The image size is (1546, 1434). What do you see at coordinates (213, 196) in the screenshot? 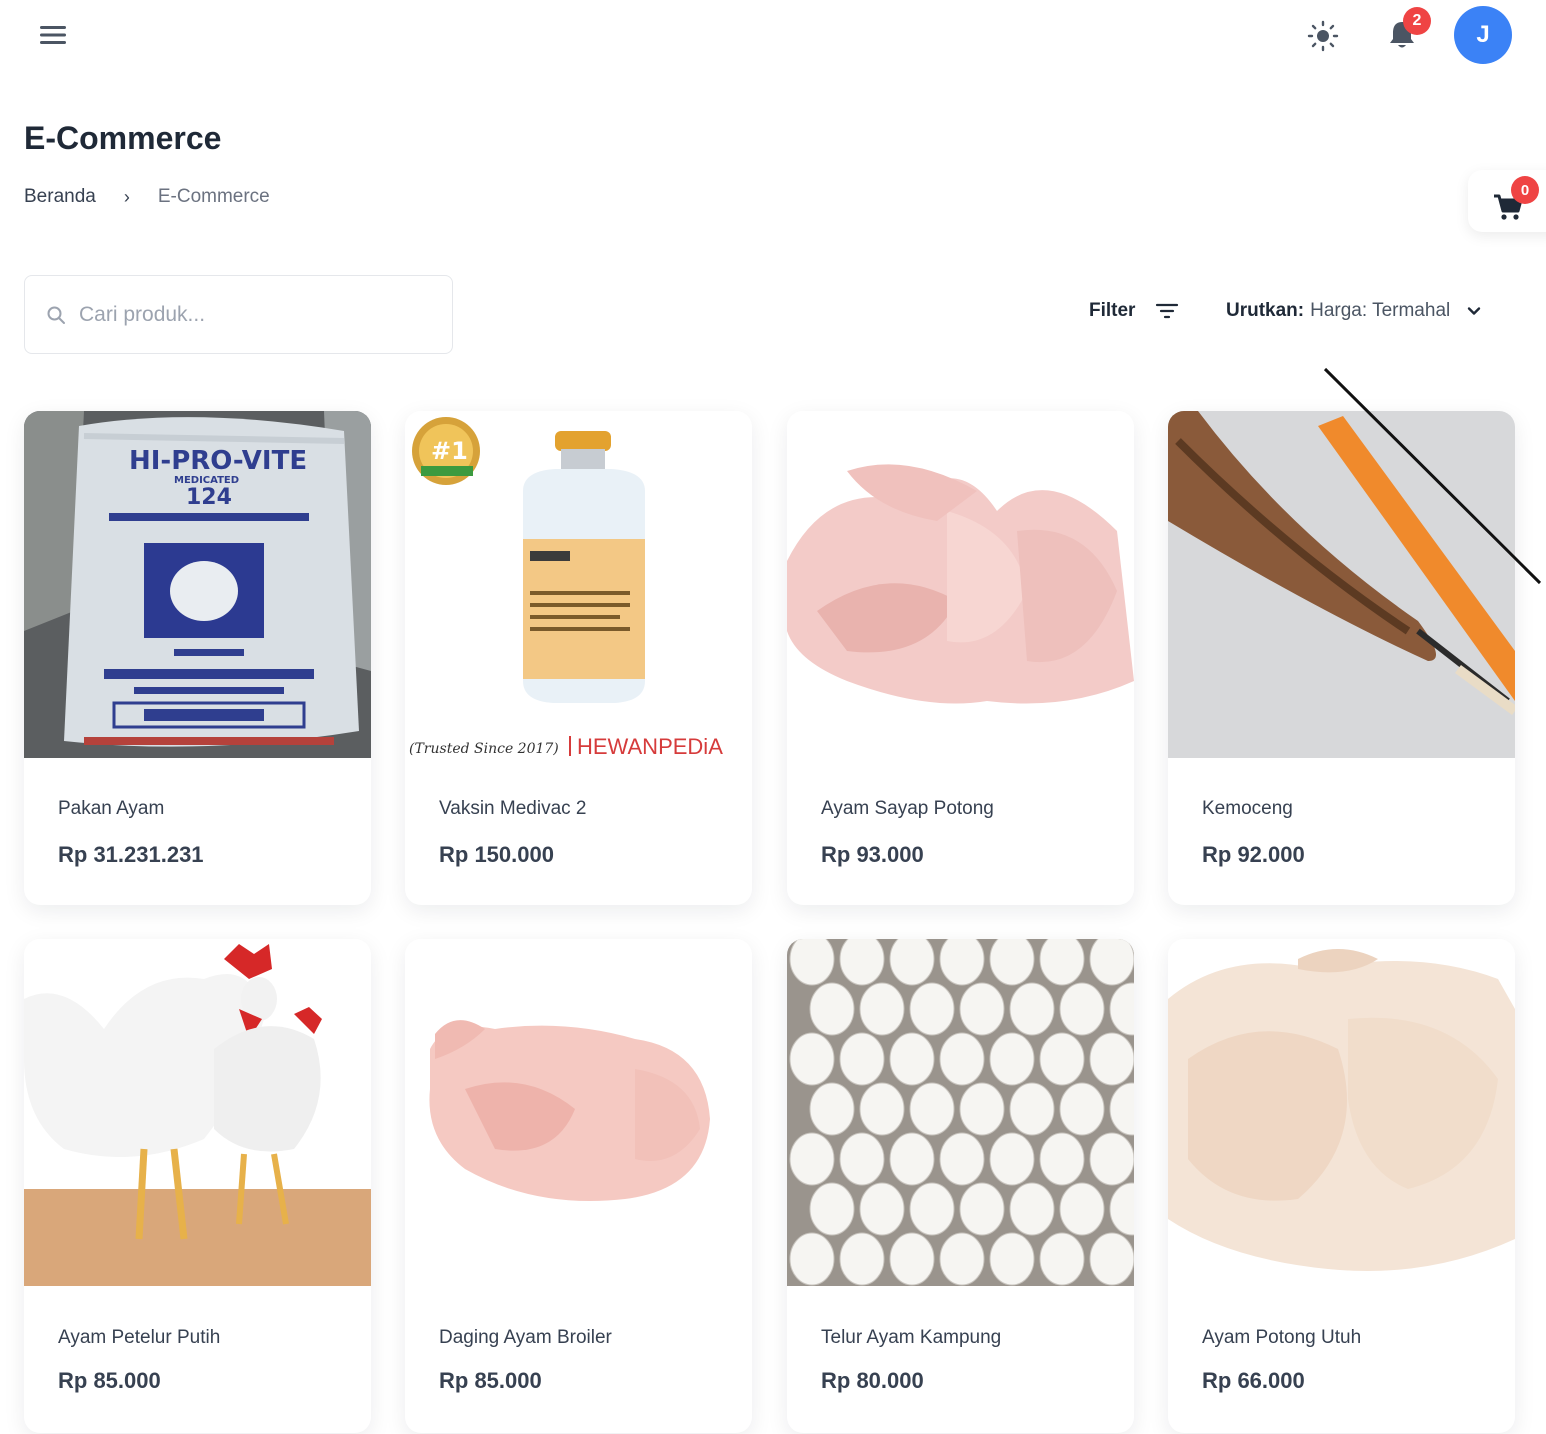
I see `breadcrumb-current: E-Commerce` at bounding box center [213, 196].